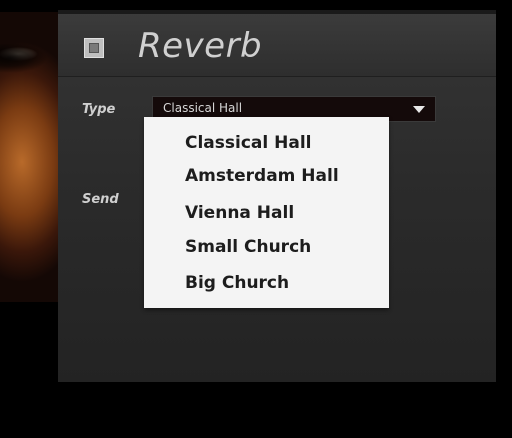 This screenshot has width=512, height=438. I want to click on power-toggle-icon, so click(94, 48).